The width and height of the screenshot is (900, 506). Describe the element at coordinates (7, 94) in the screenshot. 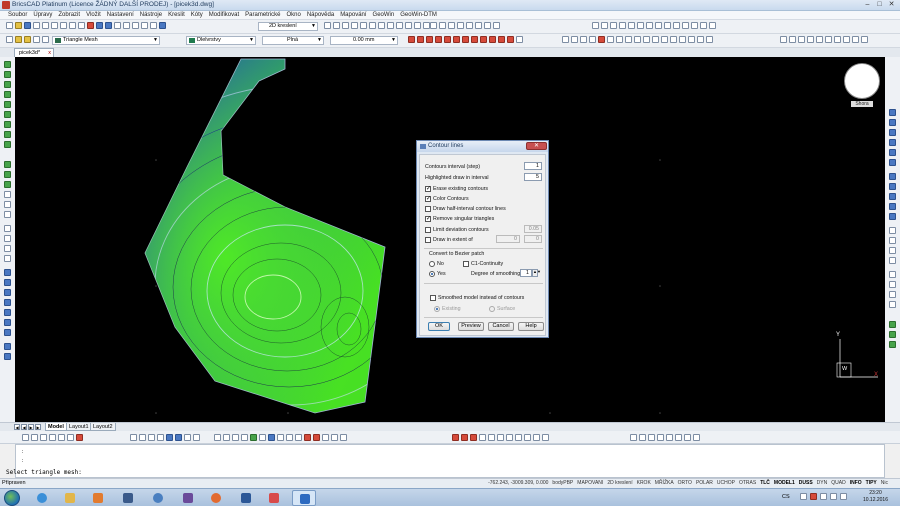

I see `draw-circle-icon` at that location.